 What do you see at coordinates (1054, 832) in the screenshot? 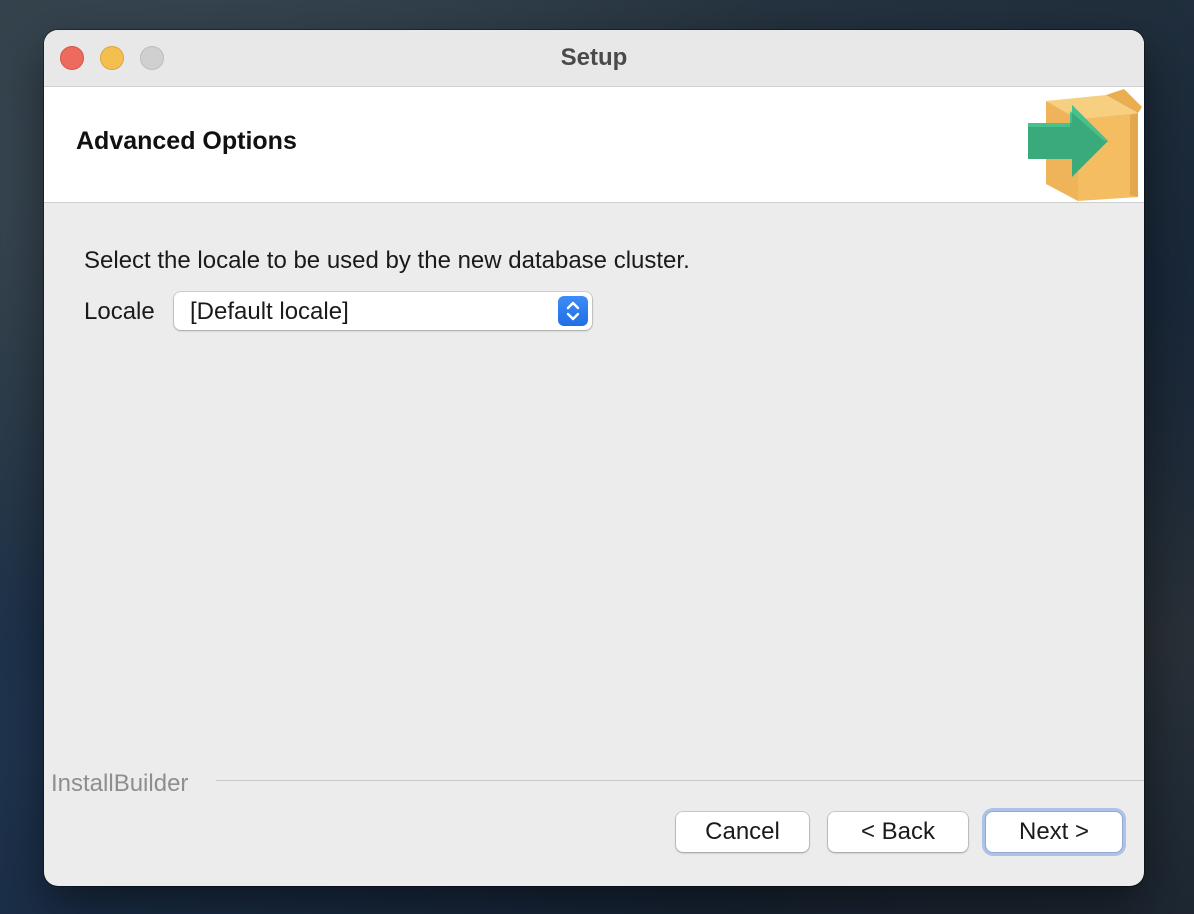
I see `next-button: Next >` at bounding box center [1054, 832].